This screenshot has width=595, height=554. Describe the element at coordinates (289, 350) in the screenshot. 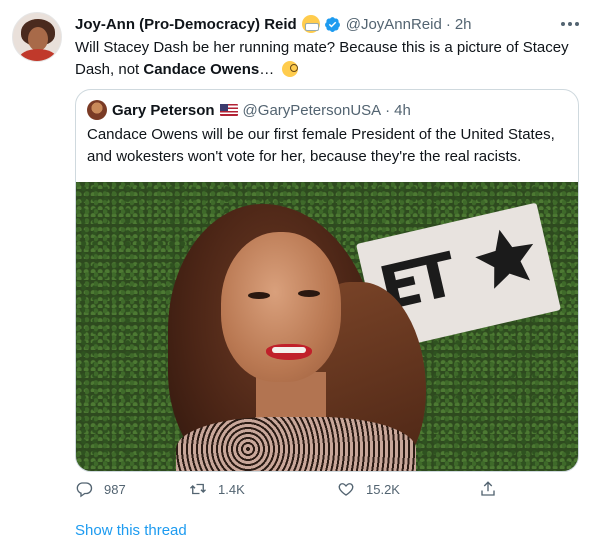

I see `photo-smile` at that location.